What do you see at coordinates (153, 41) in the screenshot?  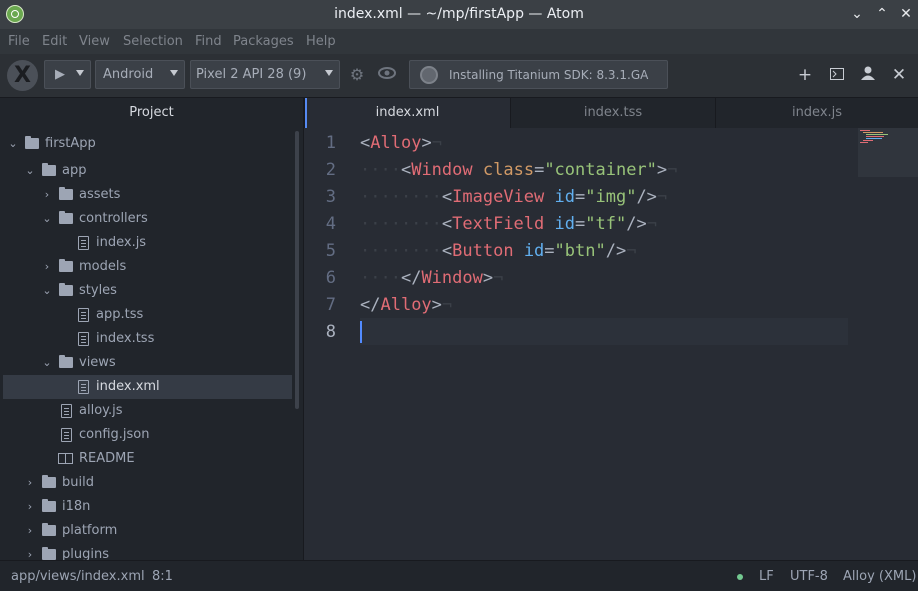 I see `menu-selection: Selection` at bounding box center [153, 41].